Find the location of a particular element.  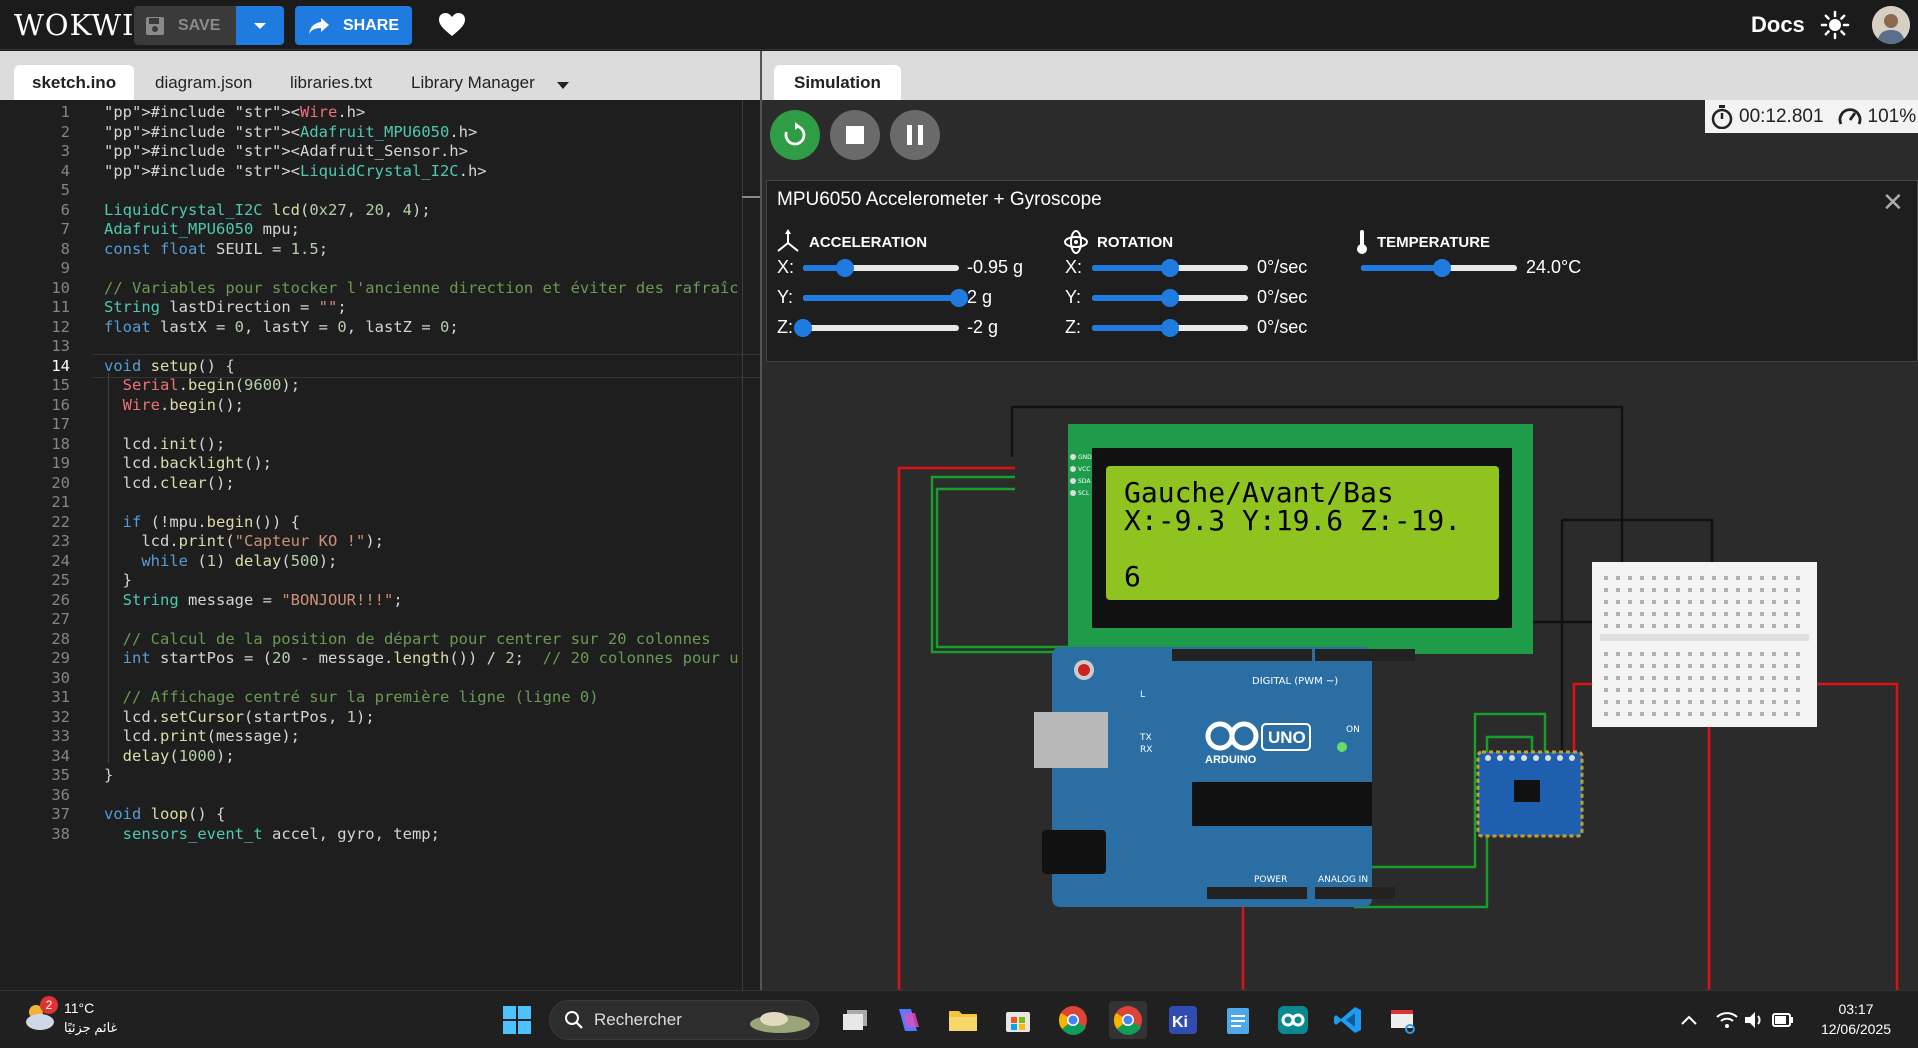

accel-x-knob is located at coordinates (845, 268).